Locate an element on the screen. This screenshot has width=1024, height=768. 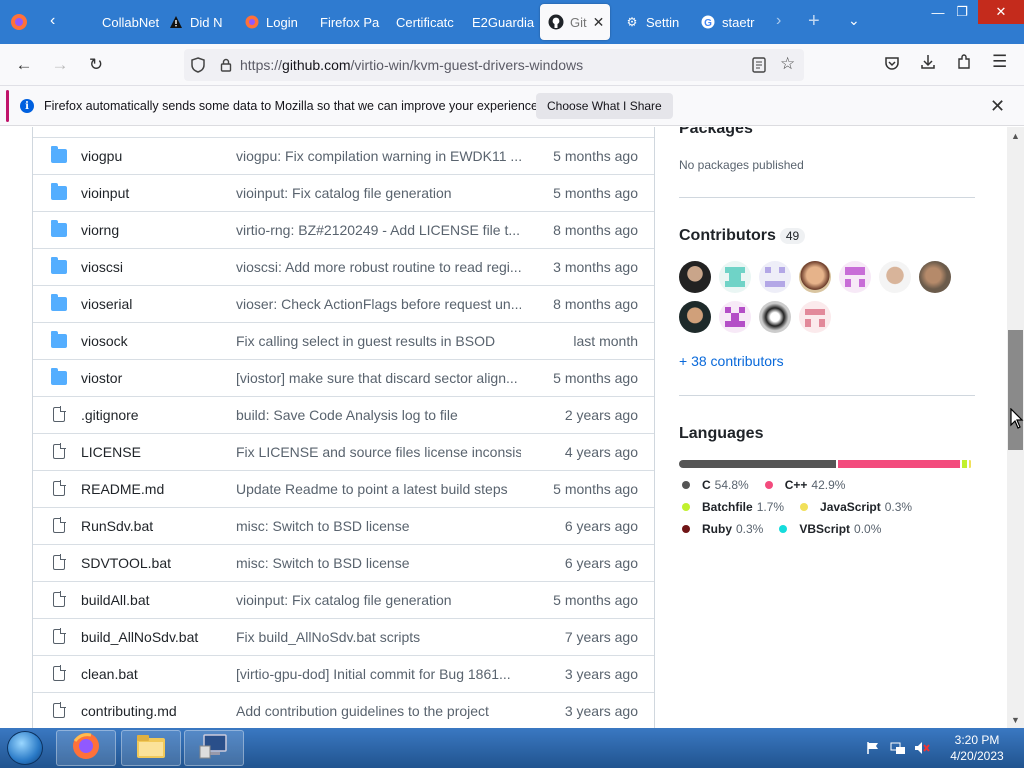
commit-message-link: build: Save Code Analysis log to file is located at coordinates (378, 415).